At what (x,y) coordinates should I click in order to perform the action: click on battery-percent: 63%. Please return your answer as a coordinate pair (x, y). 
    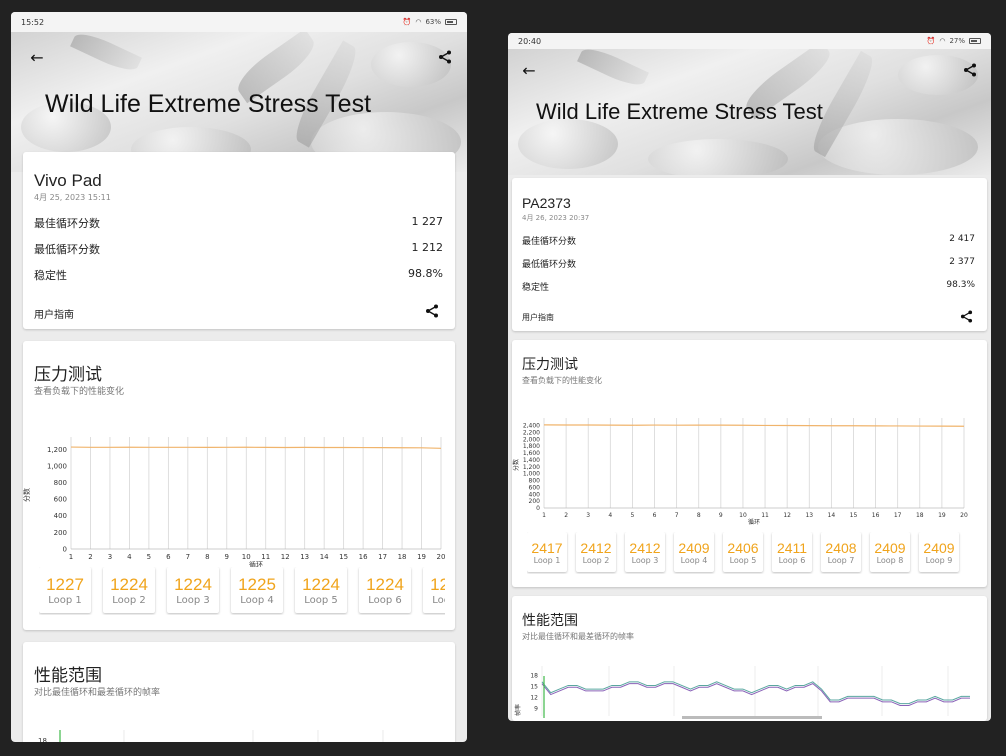
    Looking at the image, I should click on (433, 22).